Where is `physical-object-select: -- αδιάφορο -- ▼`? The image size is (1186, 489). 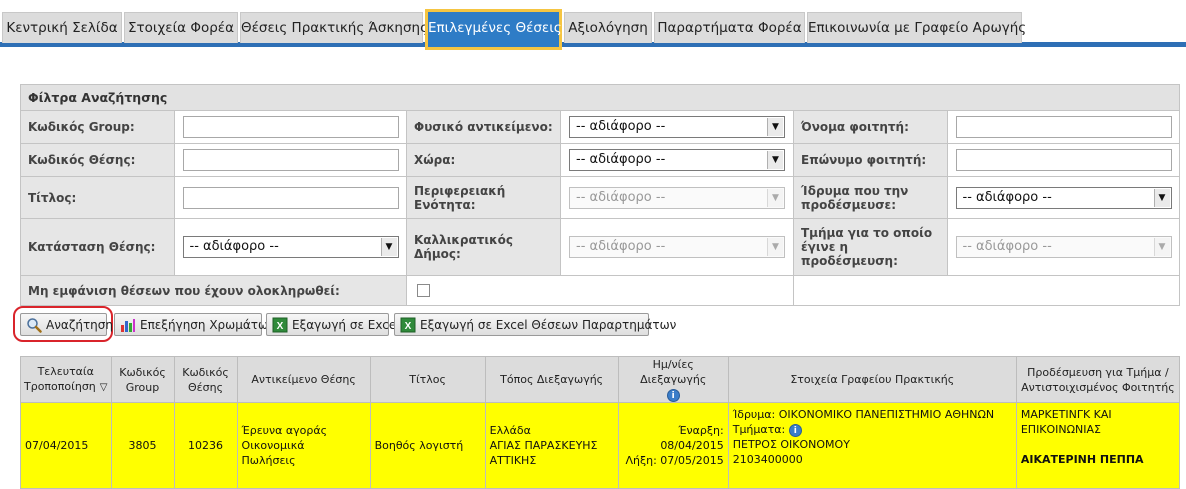 physical-object-select: -- αδιάφορο -- ▼ is located at coordinates (677, 127).